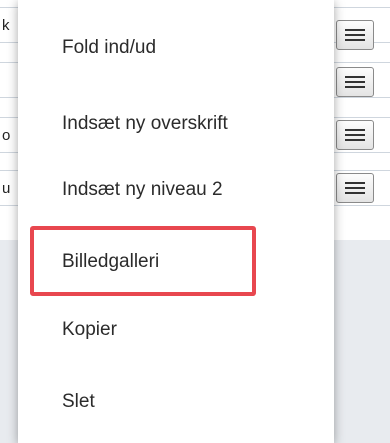  Describe the element at coordinates (176, 124) in the screenshot. I see `menu-item-insert-heading: Indsæt ny overskrift` at that location.